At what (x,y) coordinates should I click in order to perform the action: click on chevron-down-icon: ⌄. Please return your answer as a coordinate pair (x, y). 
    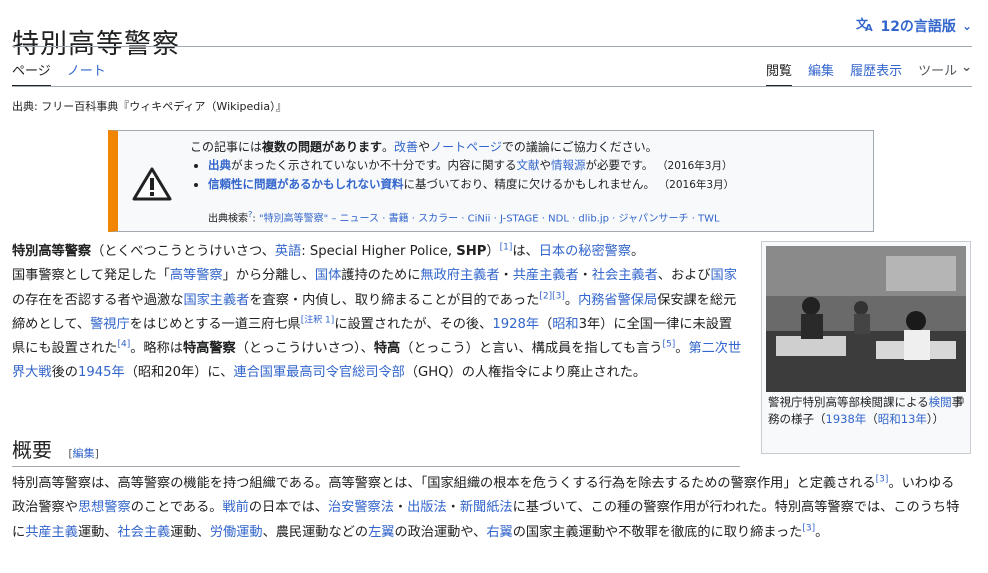
    Looking at the image, I should click on (966, 26).